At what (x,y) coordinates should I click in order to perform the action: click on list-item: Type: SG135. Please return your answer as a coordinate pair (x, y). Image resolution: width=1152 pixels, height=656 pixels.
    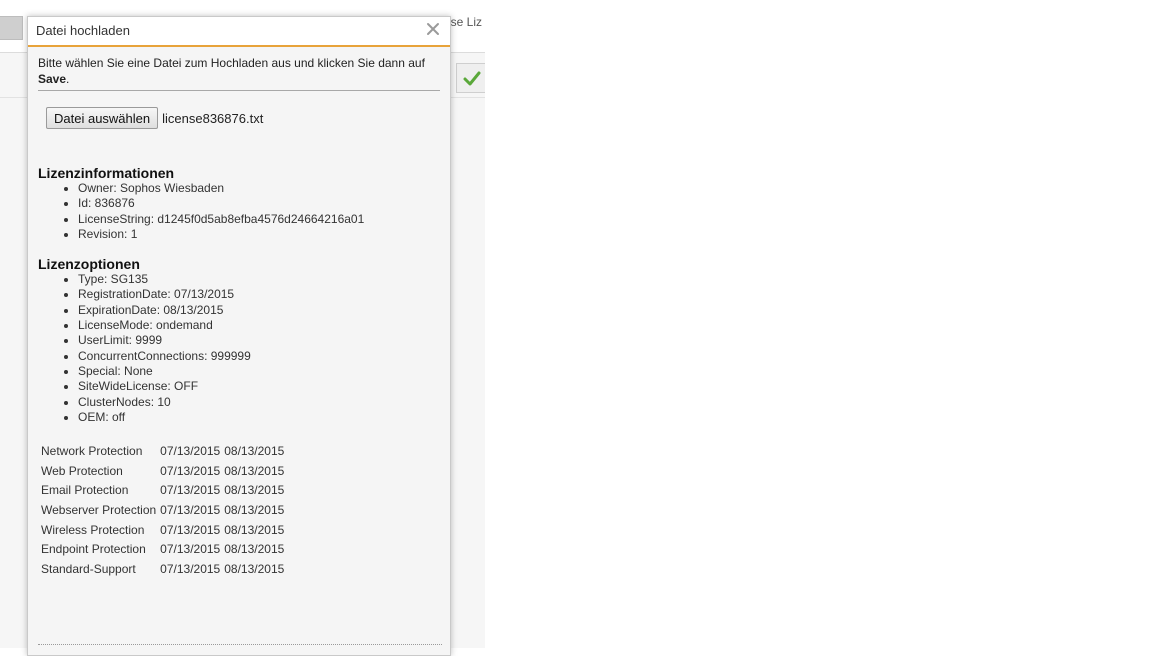
    Looking at the image, I should click on (259, 279).